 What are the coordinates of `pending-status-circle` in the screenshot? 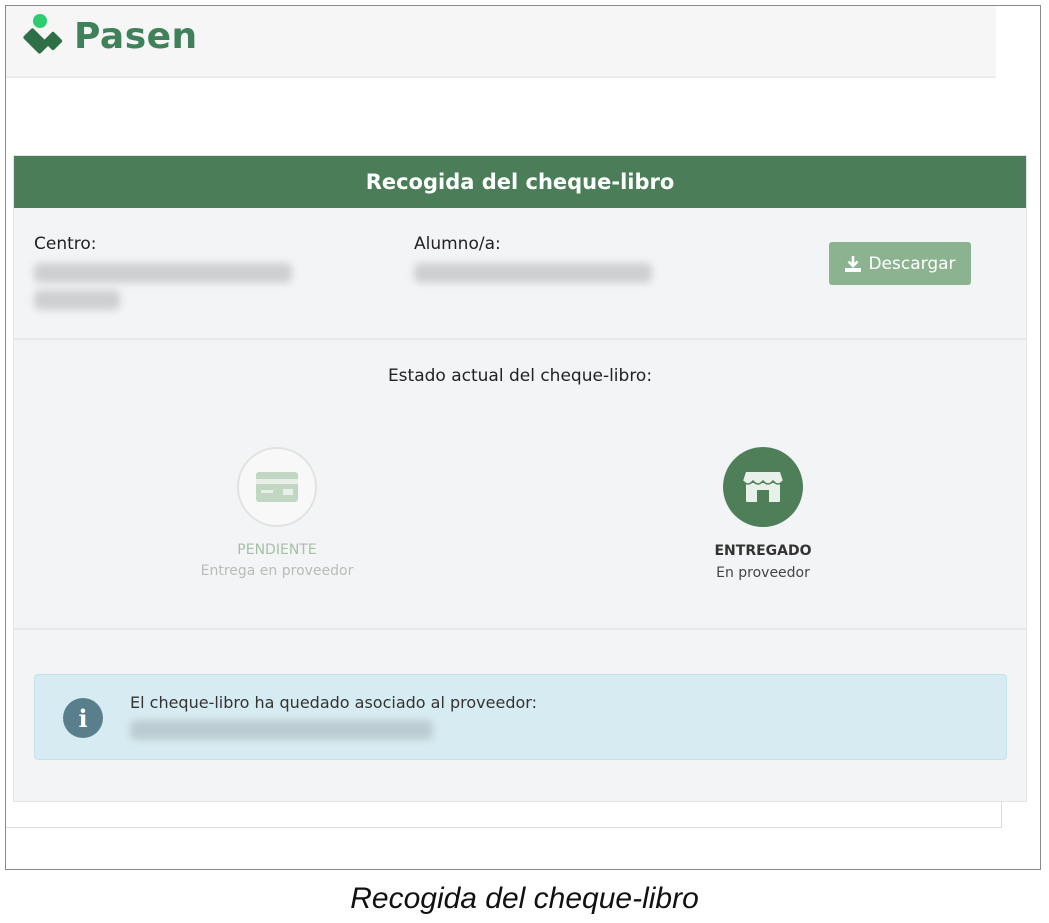 It's located at (277, 487).